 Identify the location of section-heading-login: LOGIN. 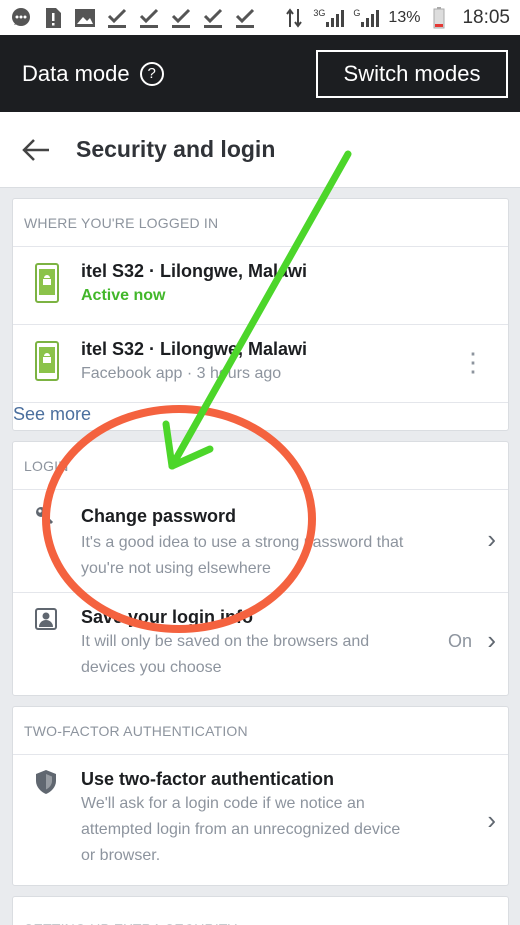
(260, 466).